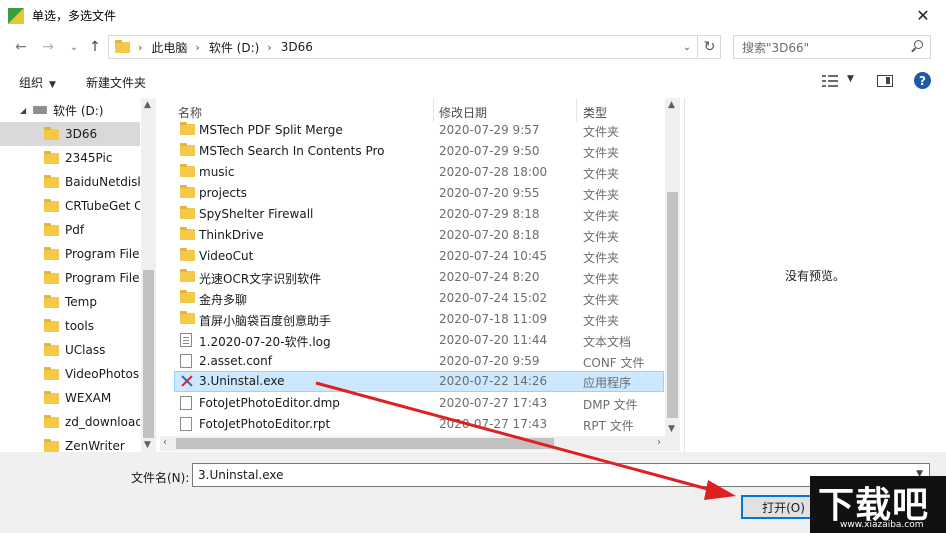  Describe the element at coordinates (95, 445) in the screenshot. I see `nav-item-label: ZenWriter` at that location.